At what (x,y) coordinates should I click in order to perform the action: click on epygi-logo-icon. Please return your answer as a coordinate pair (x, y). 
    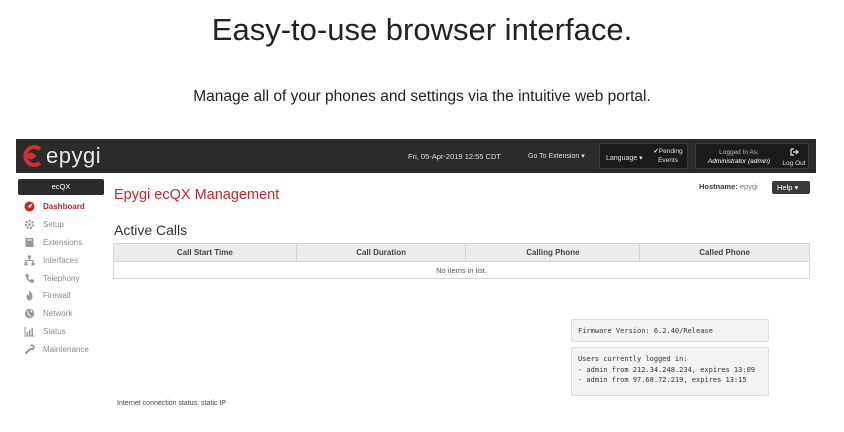
    Looking at the image, I should click on (32, 156).